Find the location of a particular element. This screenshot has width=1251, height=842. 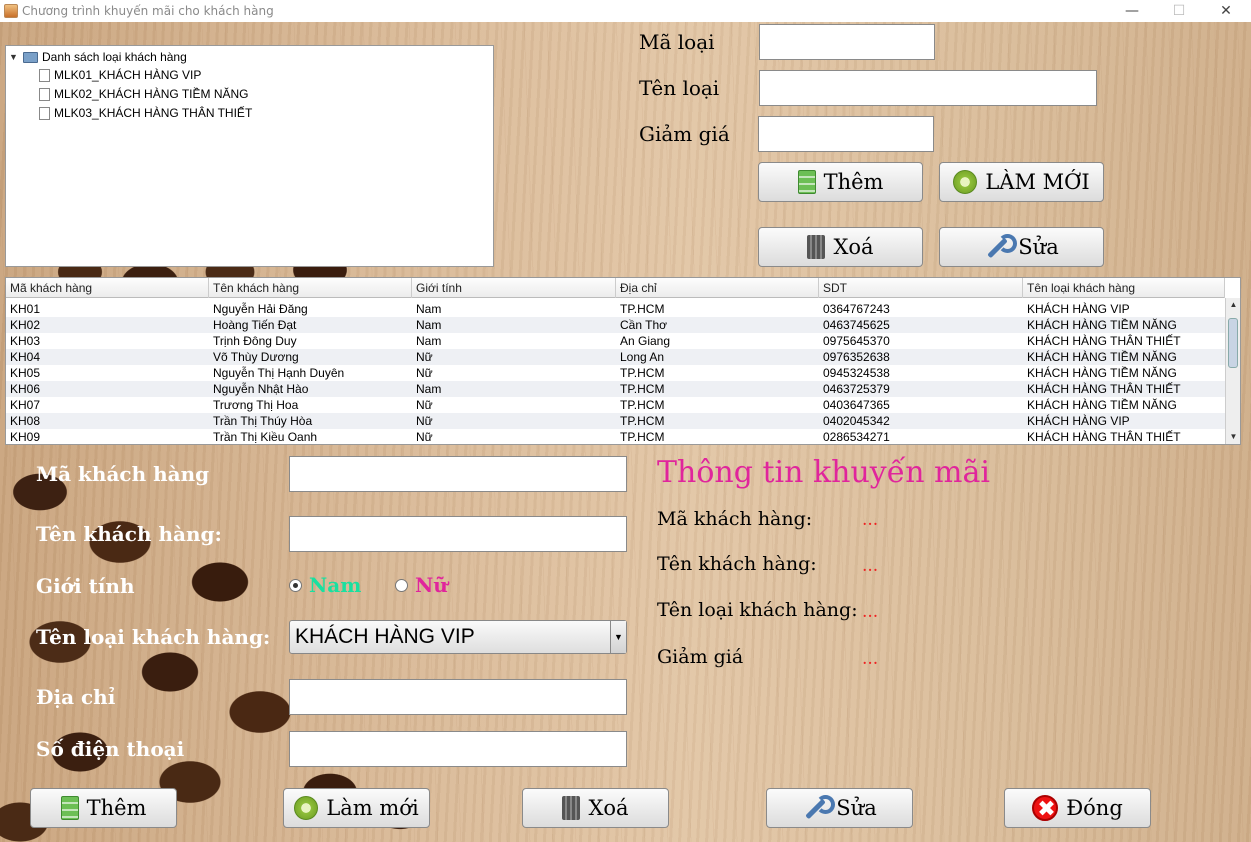

refresh-category-label: LÀM MỚI is located at coordinates (1037, 182).